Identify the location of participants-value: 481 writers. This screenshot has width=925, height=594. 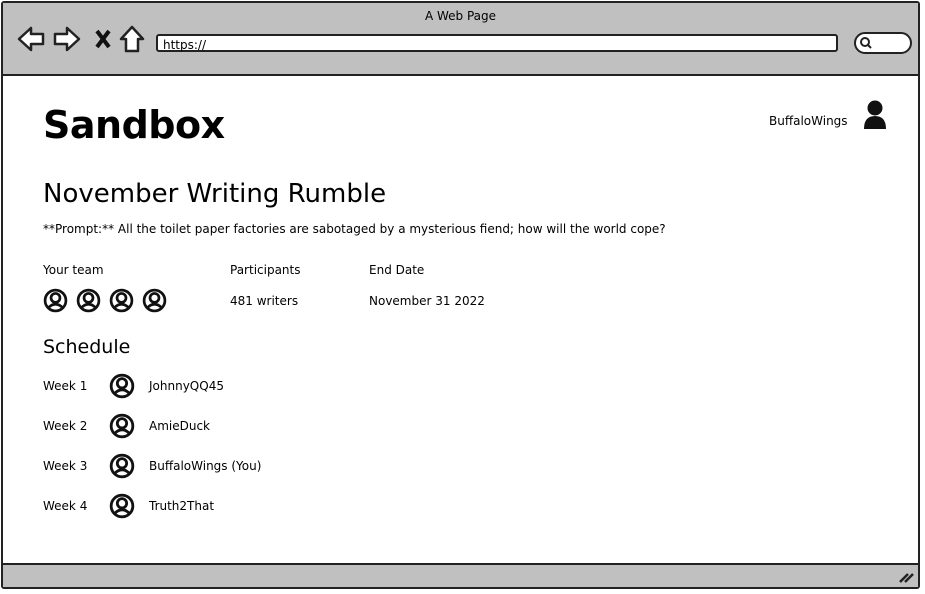
(264, 301).